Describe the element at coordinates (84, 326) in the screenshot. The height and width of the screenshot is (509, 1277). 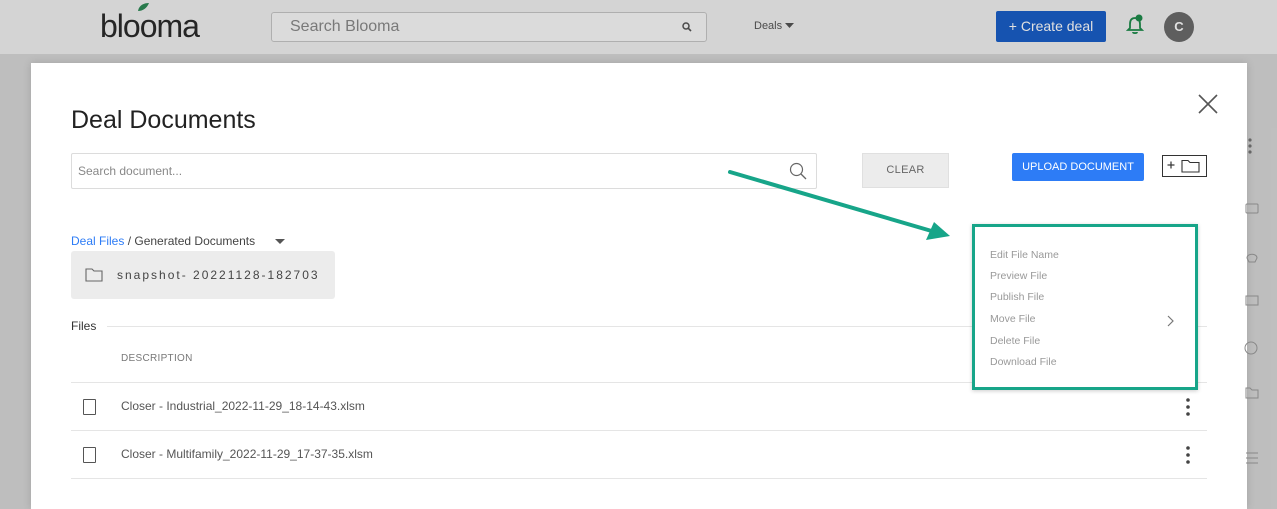
I see `files-section-label: Files` at that location.